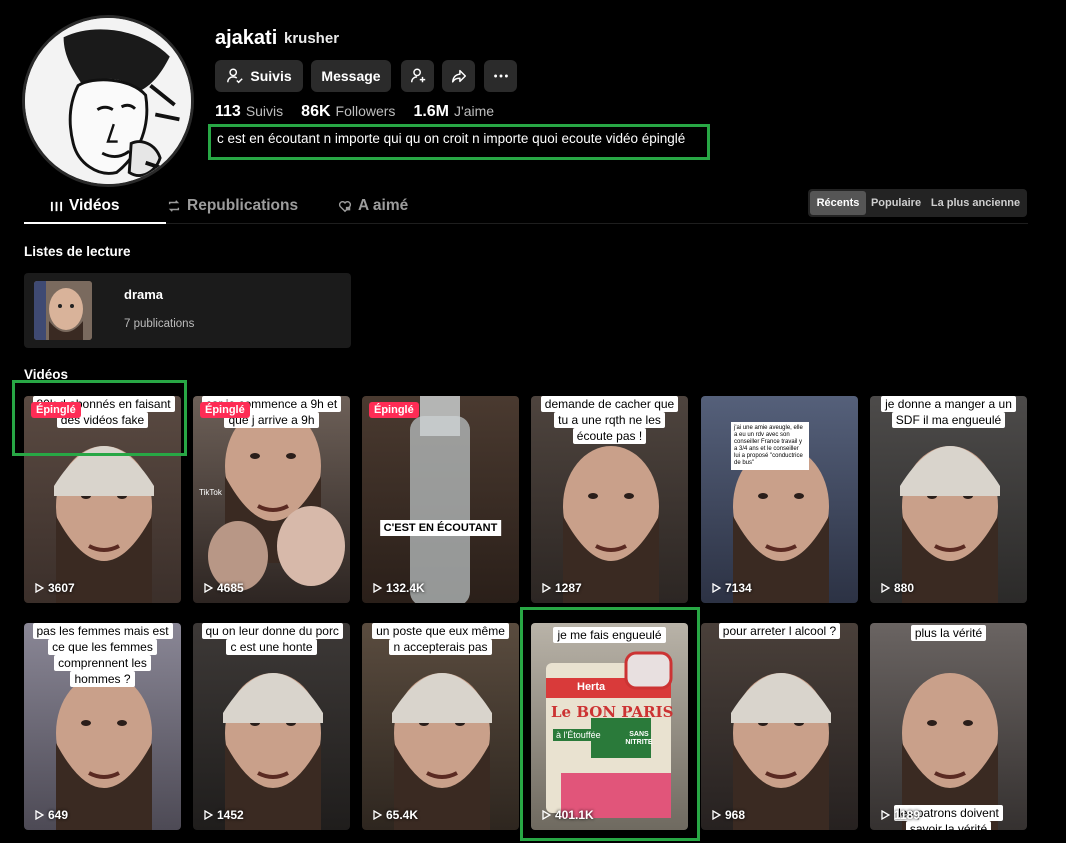 The width and height of the screenshot is (1066, 843). I want to click on video-caption: plus la vérité, so click(949, 633).